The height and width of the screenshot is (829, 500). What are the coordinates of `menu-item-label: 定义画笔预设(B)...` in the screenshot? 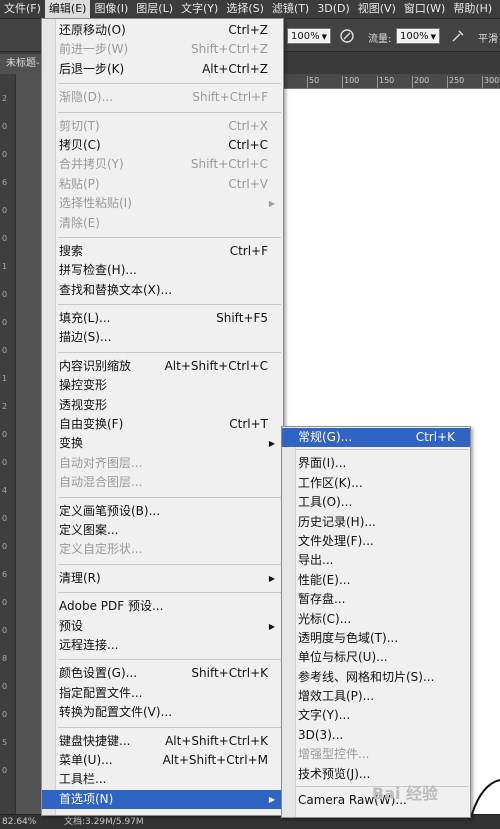 It's located at (110, 510).